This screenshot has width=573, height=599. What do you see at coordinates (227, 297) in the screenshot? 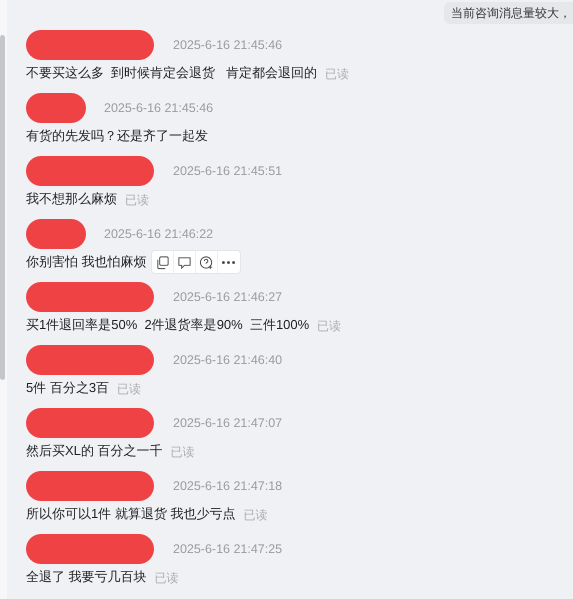
I see `message-timestamp: 2025-6-16 21:46:27` at bounding box center [227, 297].